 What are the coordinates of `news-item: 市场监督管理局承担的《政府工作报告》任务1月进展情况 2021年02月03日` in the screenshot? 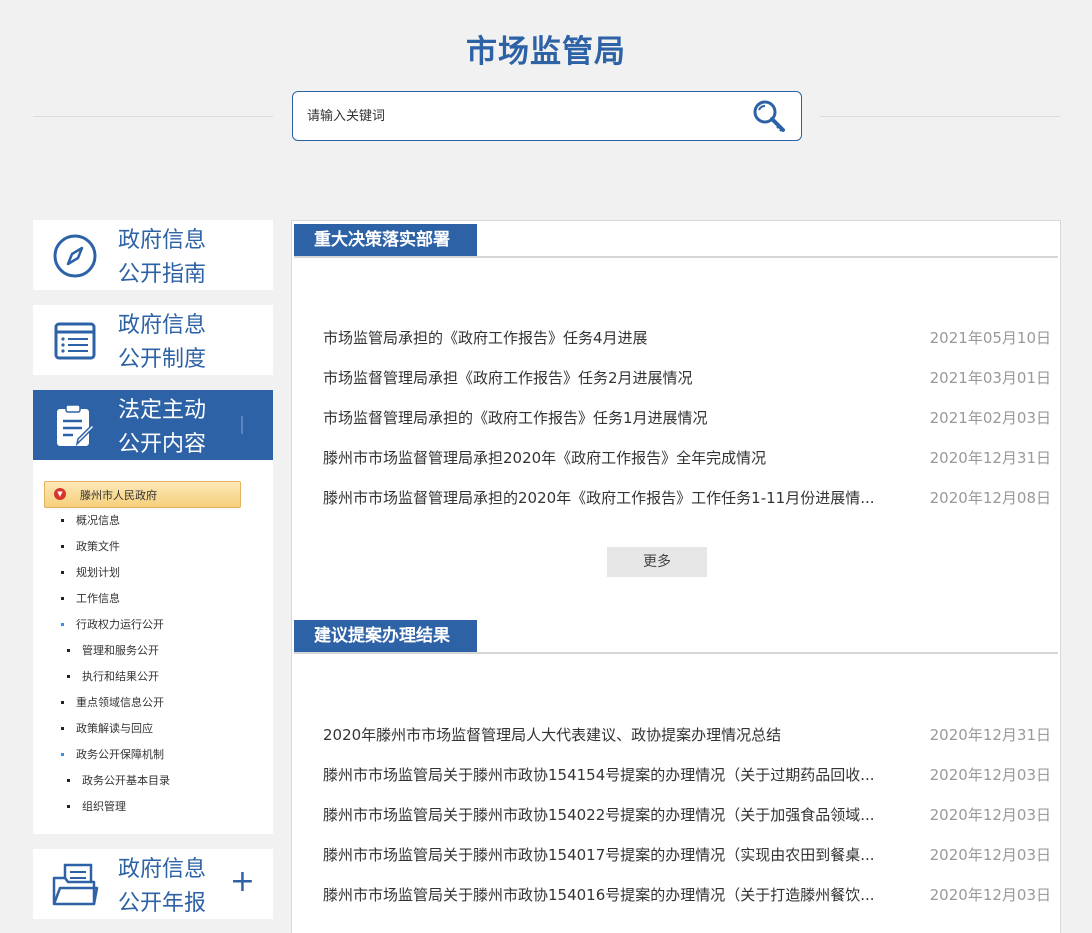 It's located at (687, 418).